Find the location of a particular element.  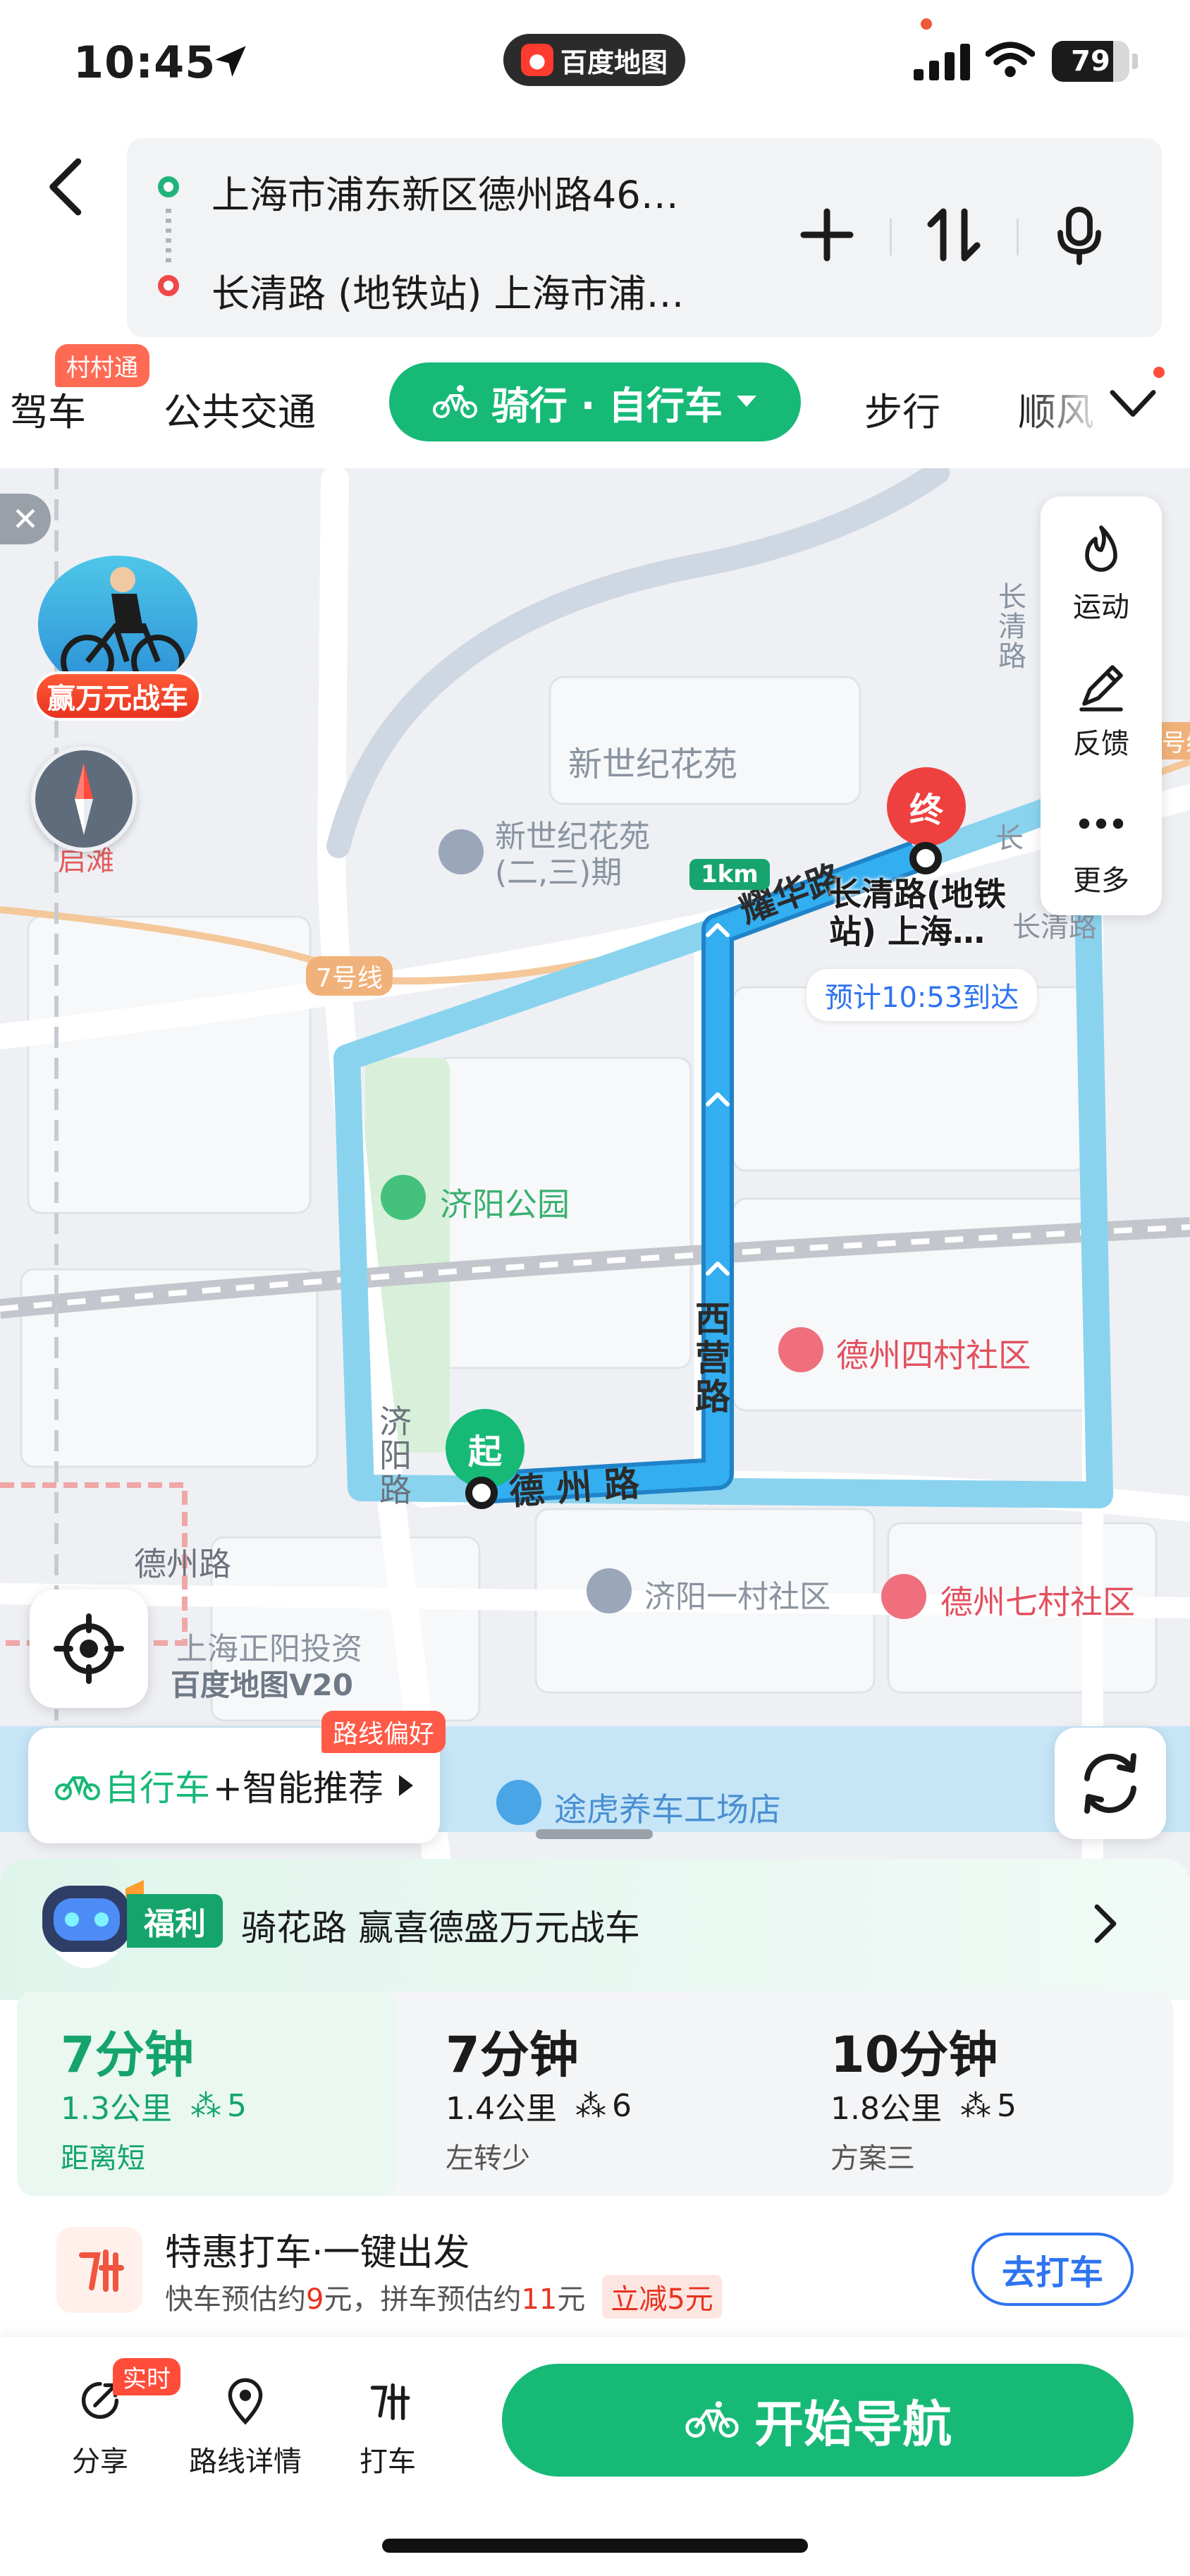

distance-marker: 1km is located at coordinates (730, 875).